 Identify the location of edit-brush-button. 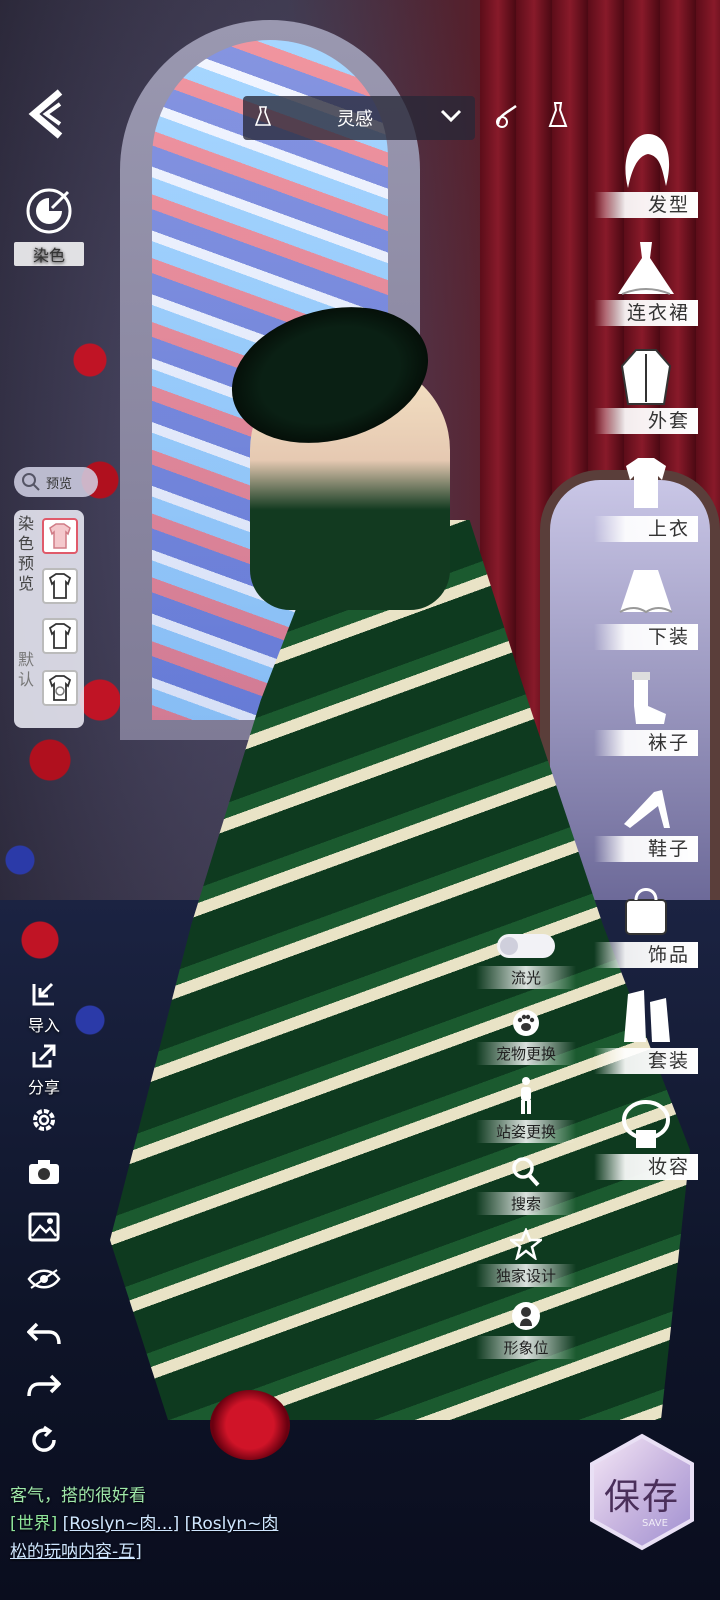
(507, 118).